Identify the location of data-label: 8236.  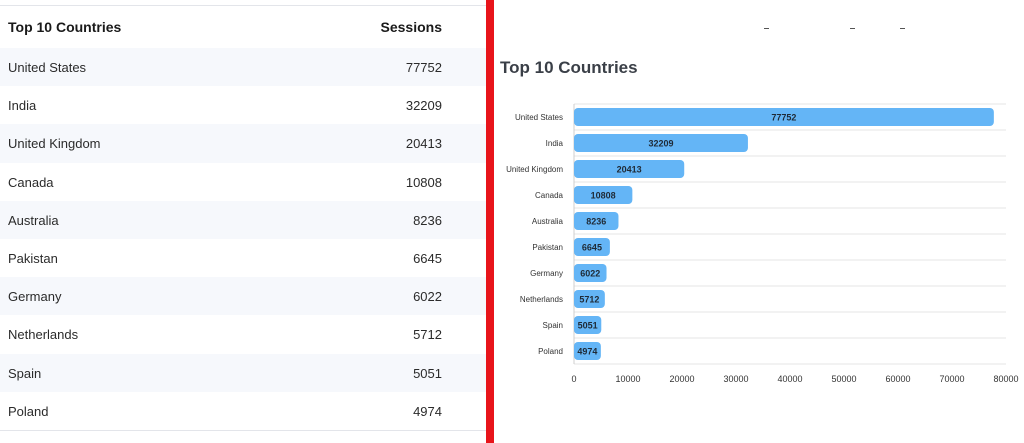
(596, 222).